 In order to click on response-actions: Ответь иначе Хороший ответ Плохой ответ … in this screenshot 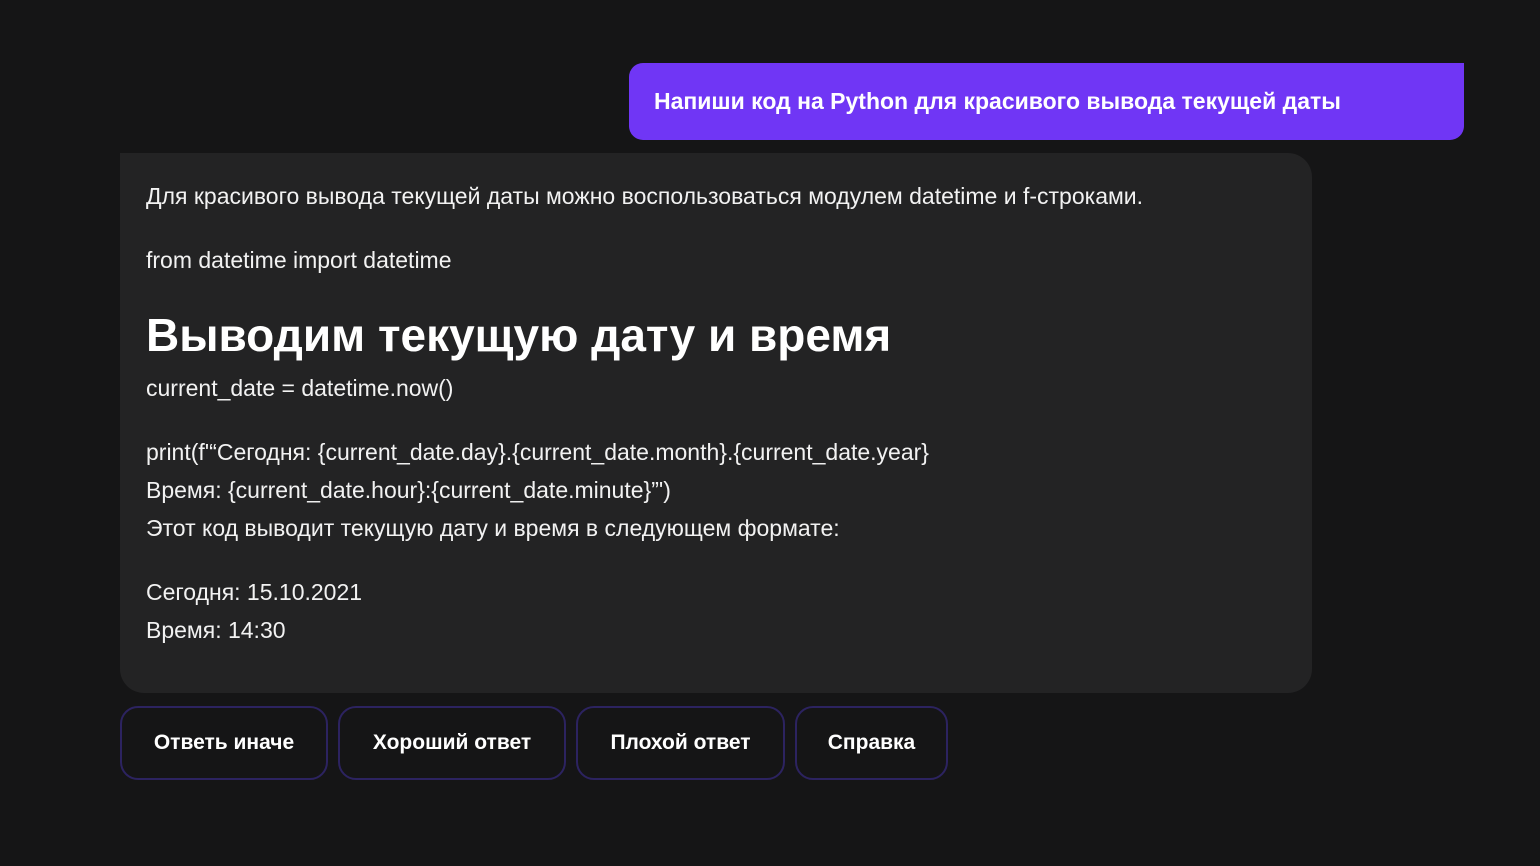, I will do `click(534, 743)`.